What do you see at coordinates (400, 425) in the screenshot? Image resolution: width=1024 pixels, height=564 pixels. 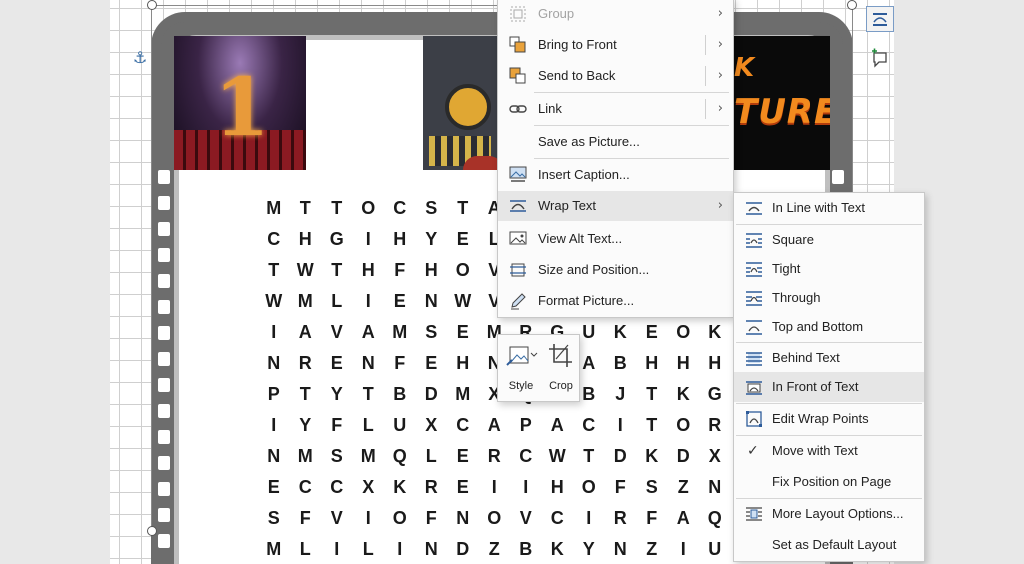 I see `word-search-letter: U` at bounding box center [400, 425].